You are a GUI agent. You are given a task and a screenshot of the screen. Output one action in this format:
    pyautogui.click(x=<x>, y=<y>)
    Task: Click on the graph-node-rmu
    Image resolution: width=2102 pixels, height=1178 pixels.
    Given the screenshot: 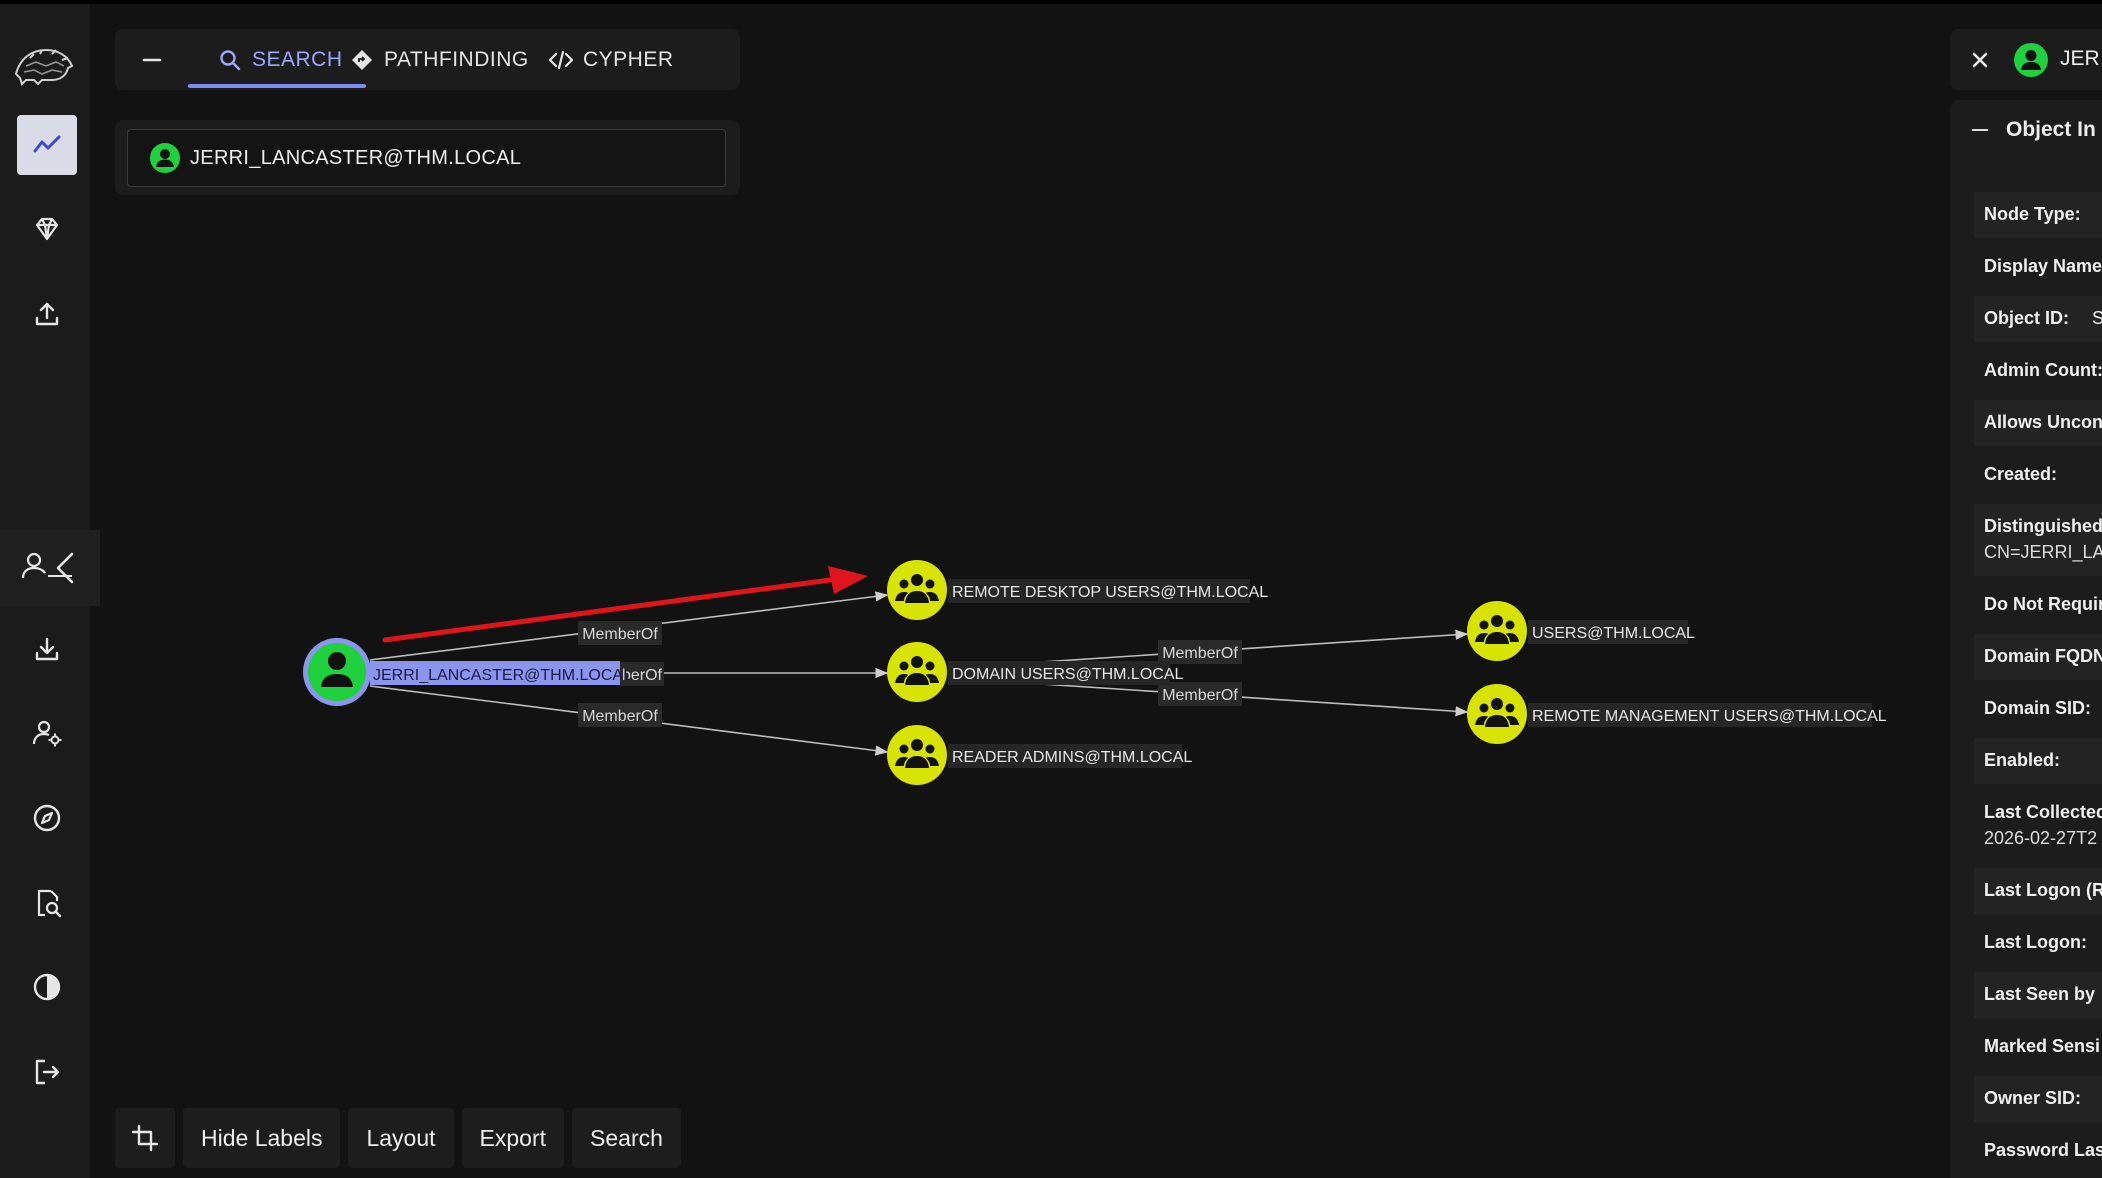 What is the action you would take?
    pyautogui.click(x=1497, y=714)
    